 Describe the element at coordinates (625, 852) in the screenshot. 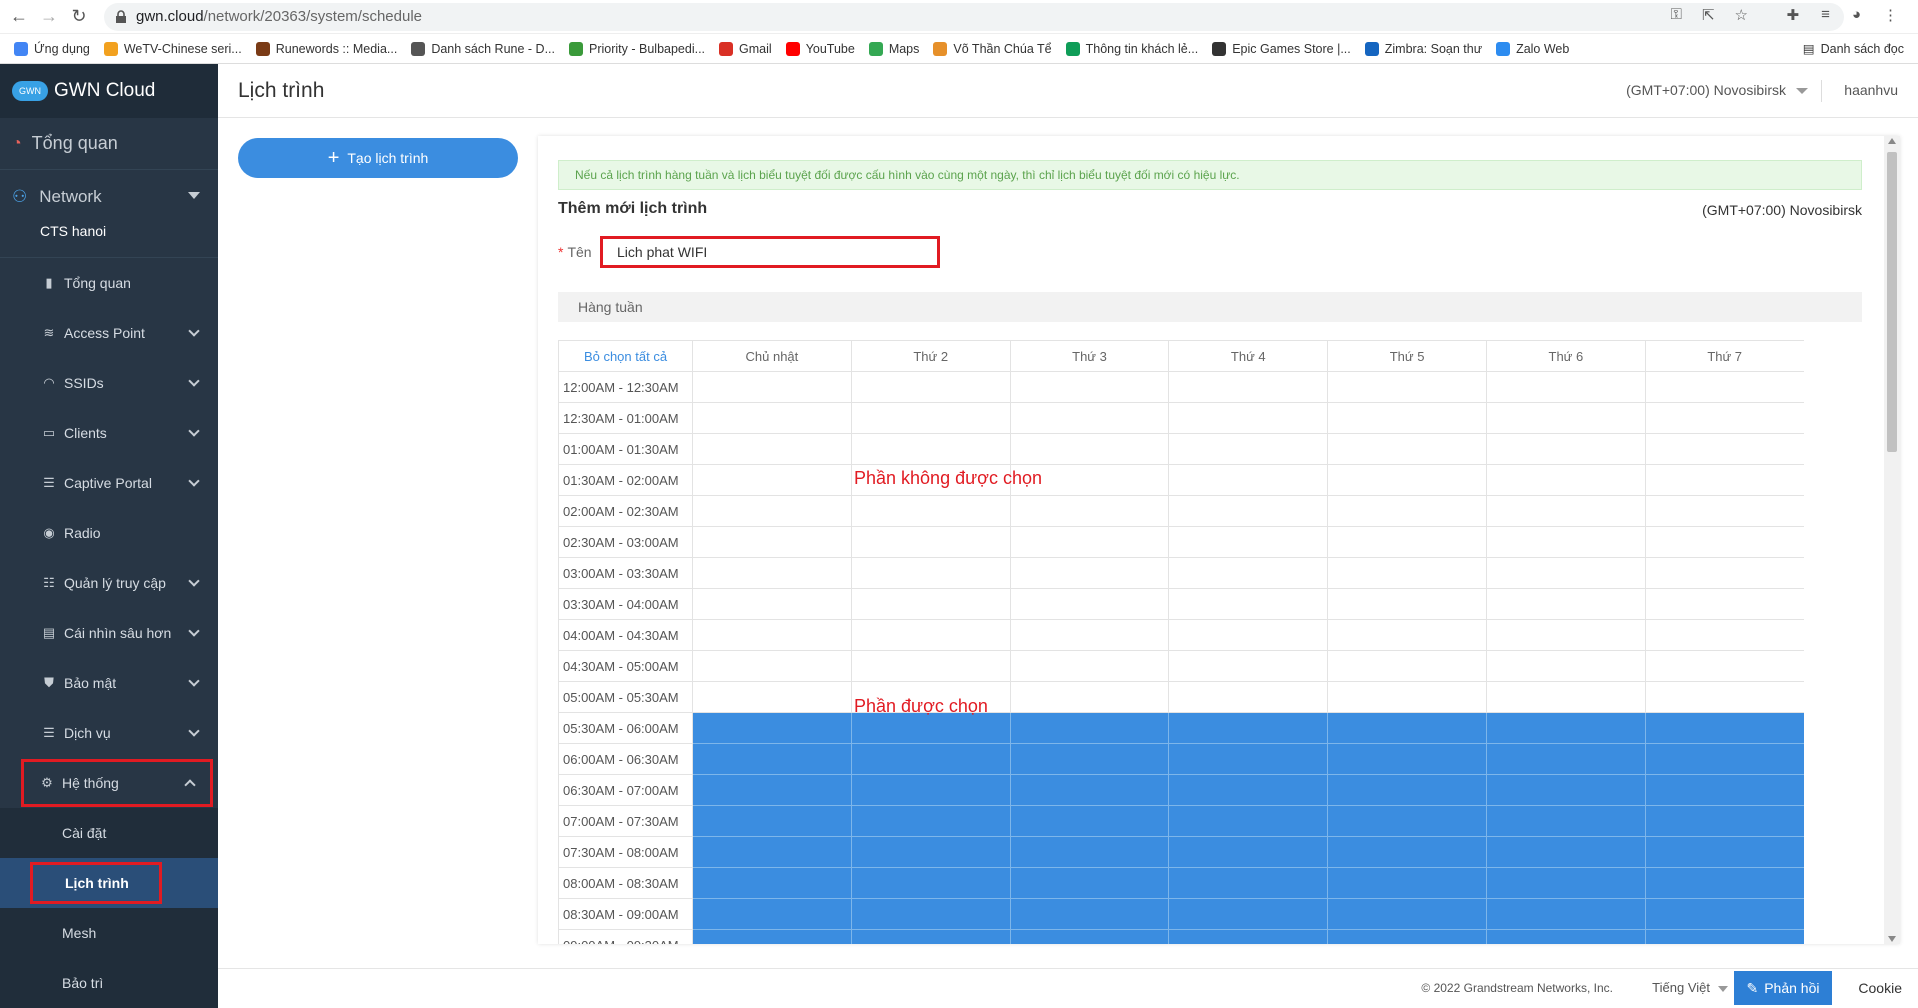

I see `time-slot-label: 07:30AM - 08:00AM` at that location.